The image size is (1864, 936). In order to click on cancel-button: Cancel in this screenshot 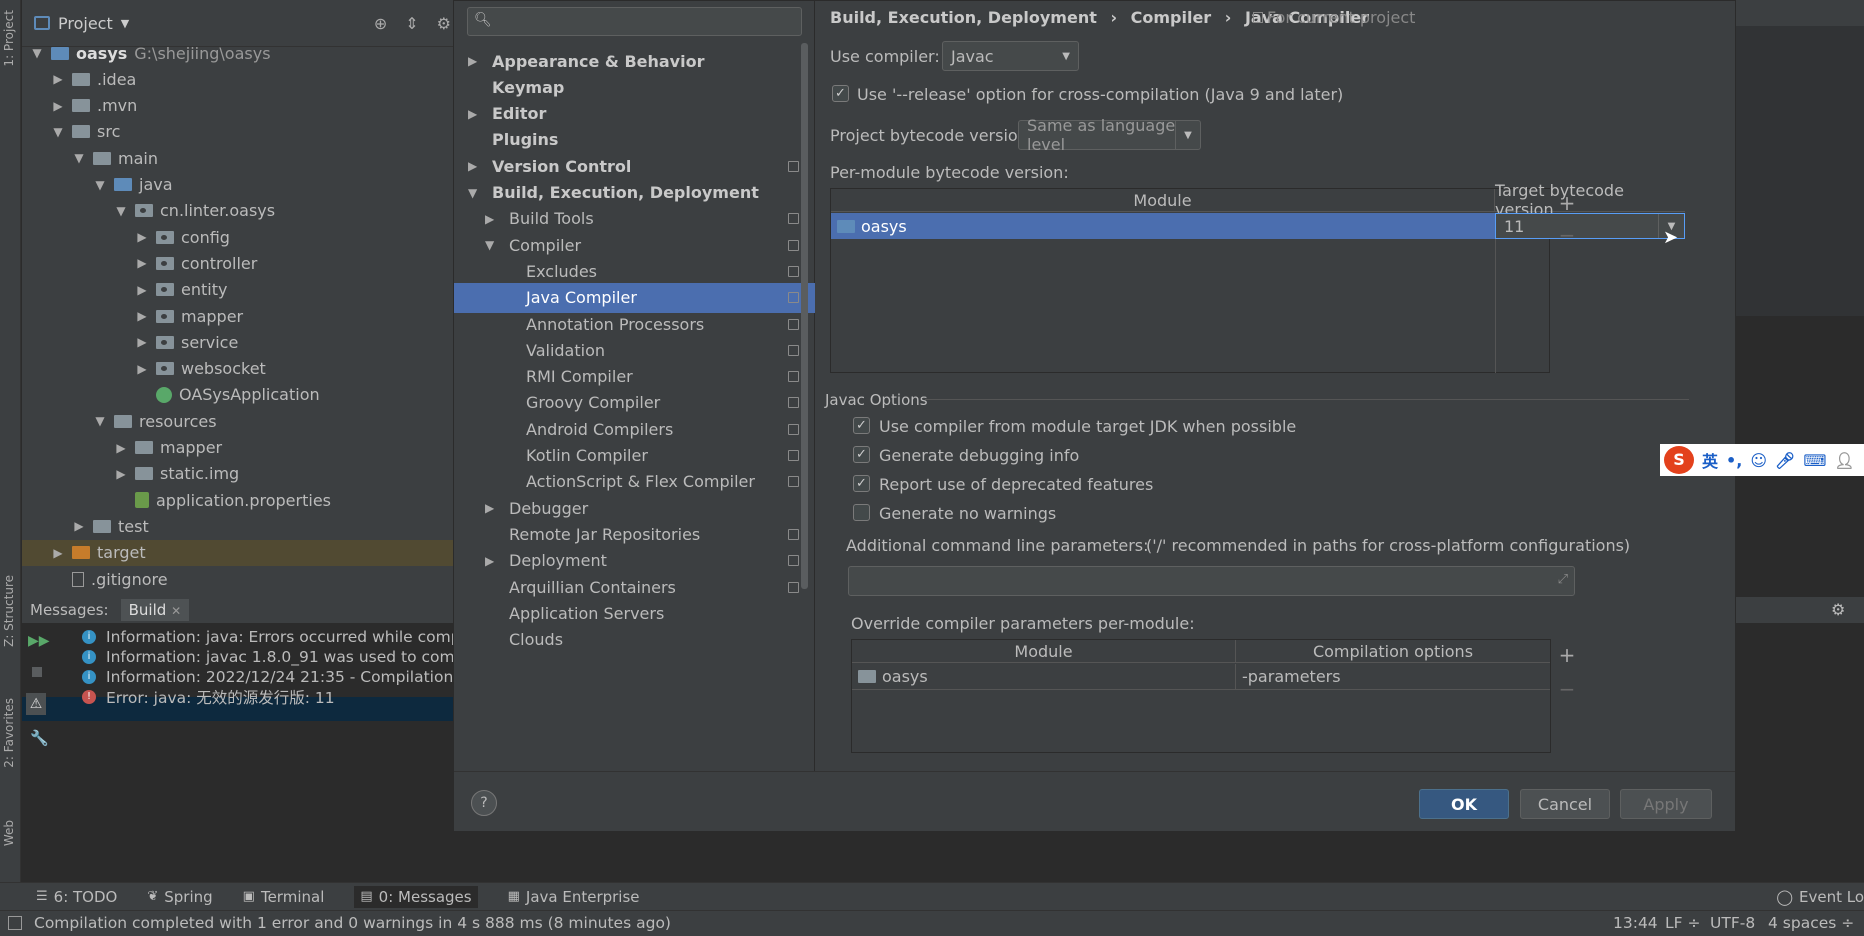, I will do `click(1565, 804)`.